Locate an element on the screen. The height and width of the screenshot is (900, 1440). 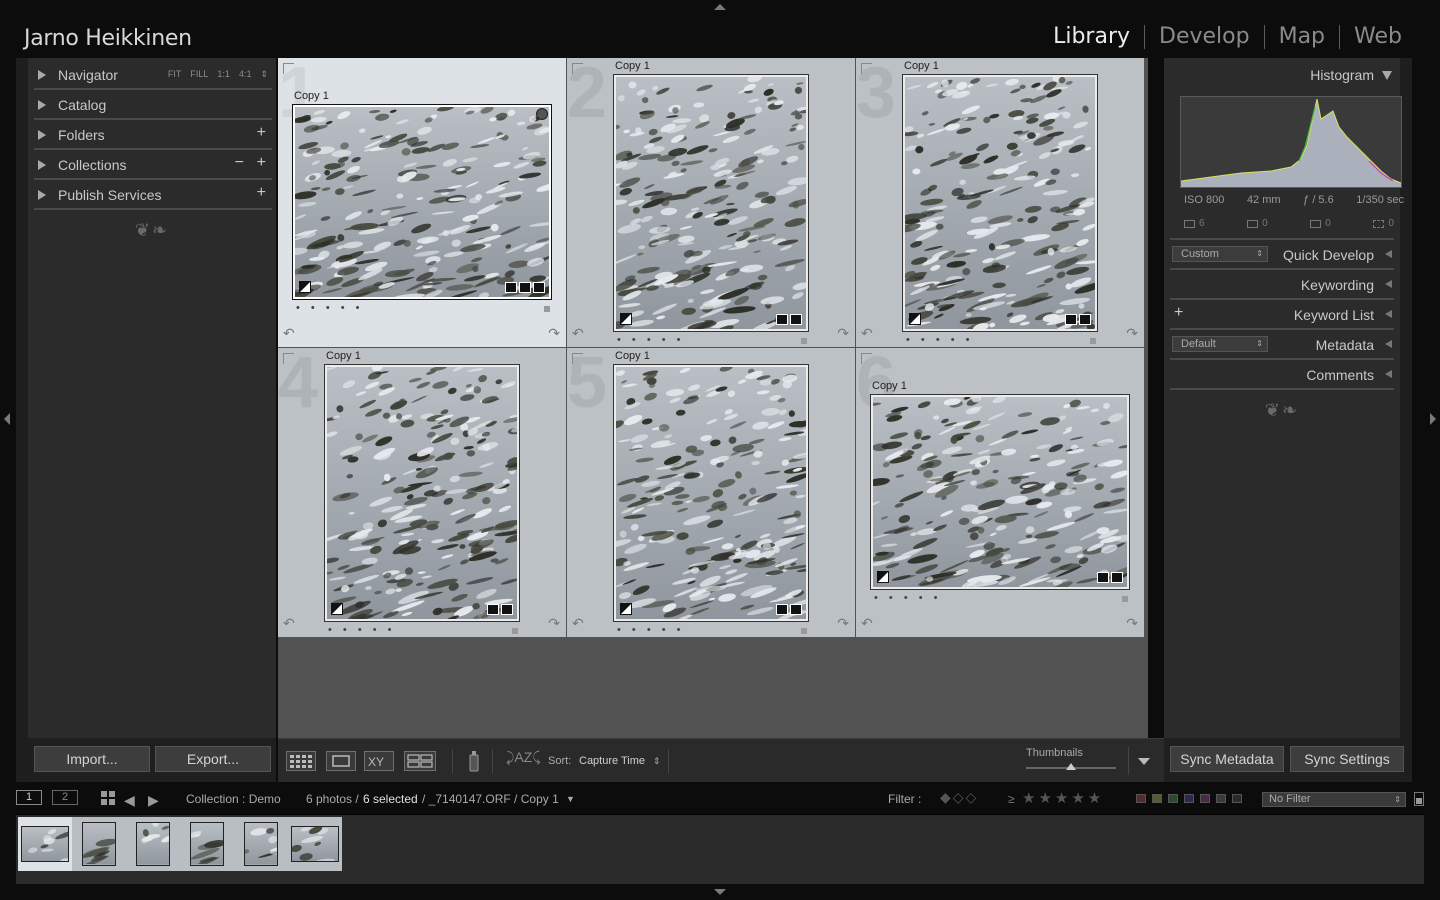
zoom-stepper-icon: ⇕ is located at coordinates (264, 74).